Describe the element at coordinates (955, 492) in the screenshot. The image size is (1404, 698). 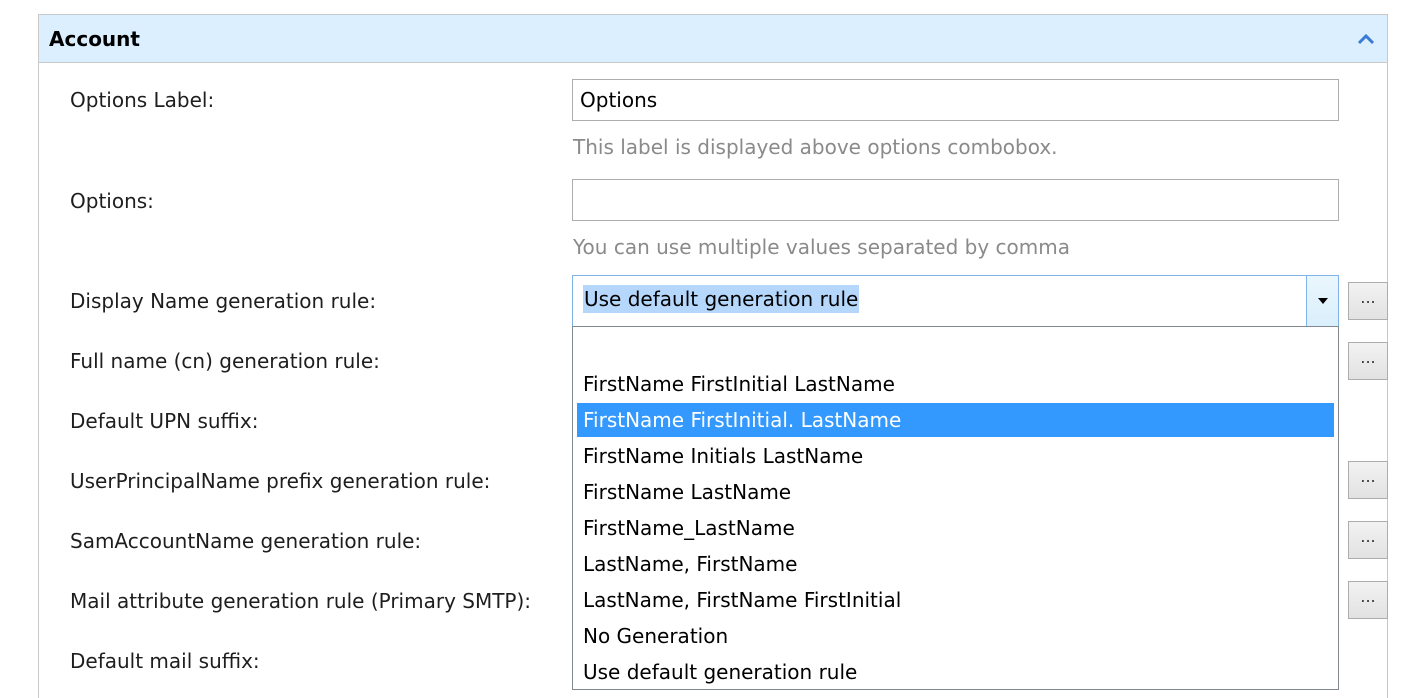
I see `dropdown-option: FirstName LastName` at that location.